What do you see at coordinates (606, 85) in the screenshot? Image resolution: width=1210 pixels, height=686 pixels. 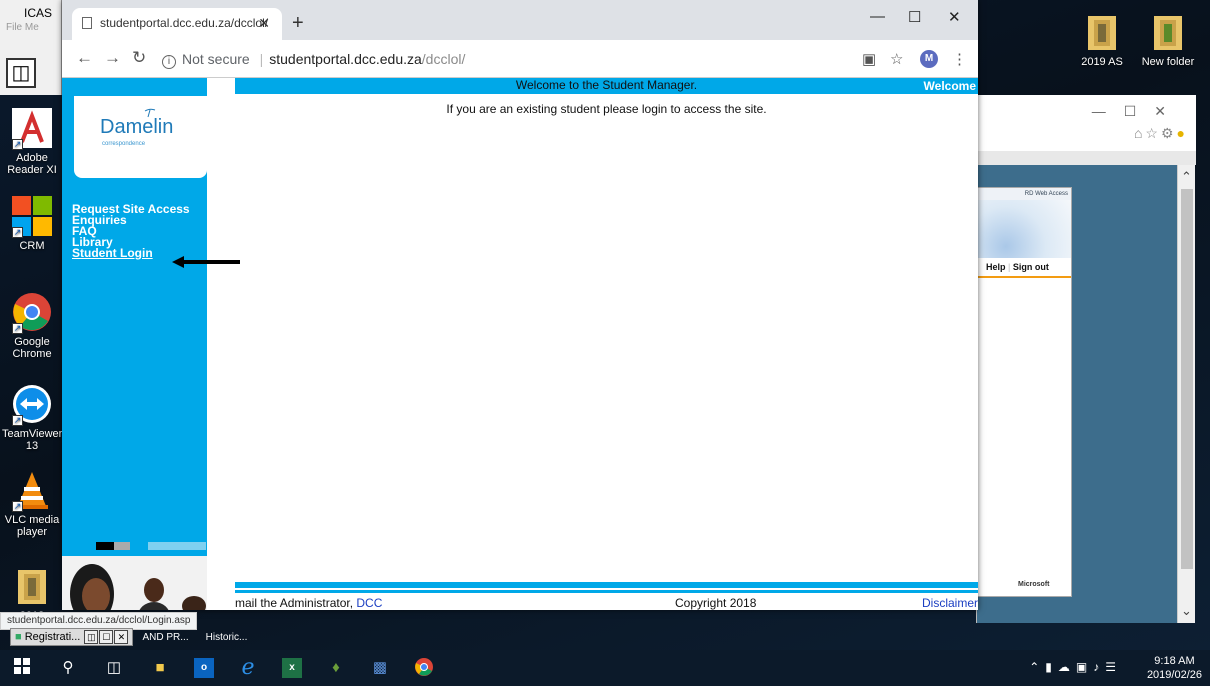 I see `welcome-heading: Welcome to the Student Manager.` at bounding box center [606, 85].